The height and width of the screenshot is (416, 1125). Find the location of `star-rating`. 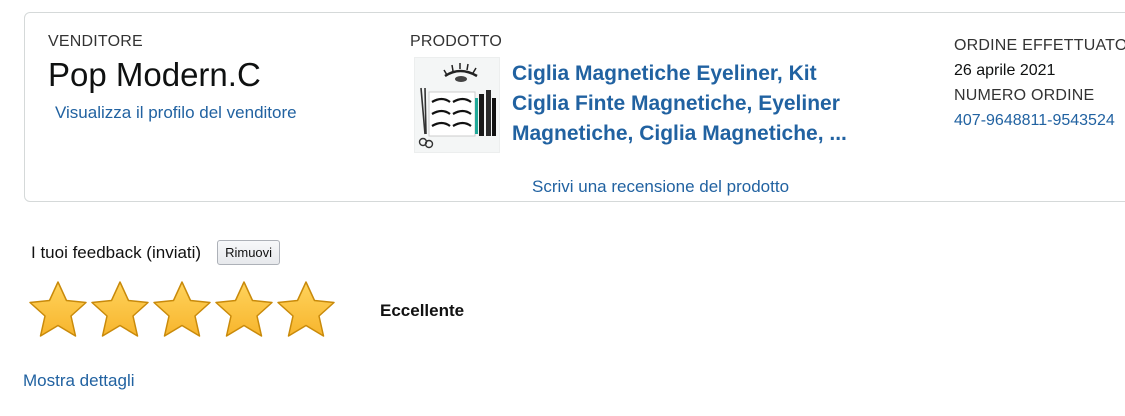

star-rating is located at coordinates (182, 310).